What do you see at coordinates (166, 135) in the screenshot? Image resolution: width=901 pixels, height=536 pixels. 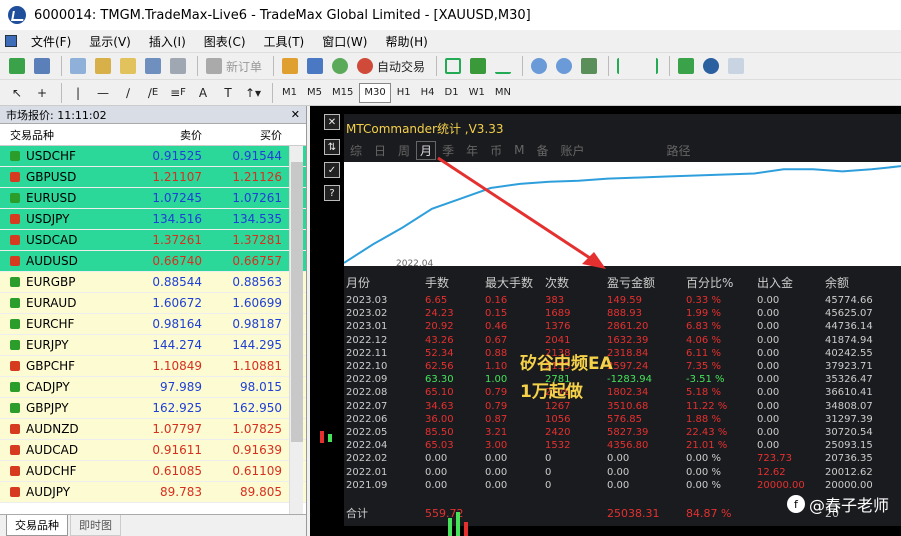 I see `column-bid: 卖价` at bounding box center [166, 135].